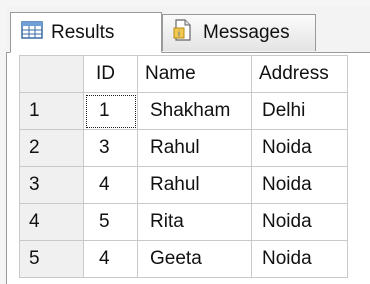 This screenshot has width=370, height=284. Describe the element at coordinates (246, 32) in the screenshot. I see `tab-messages-label: Messages` at that location.